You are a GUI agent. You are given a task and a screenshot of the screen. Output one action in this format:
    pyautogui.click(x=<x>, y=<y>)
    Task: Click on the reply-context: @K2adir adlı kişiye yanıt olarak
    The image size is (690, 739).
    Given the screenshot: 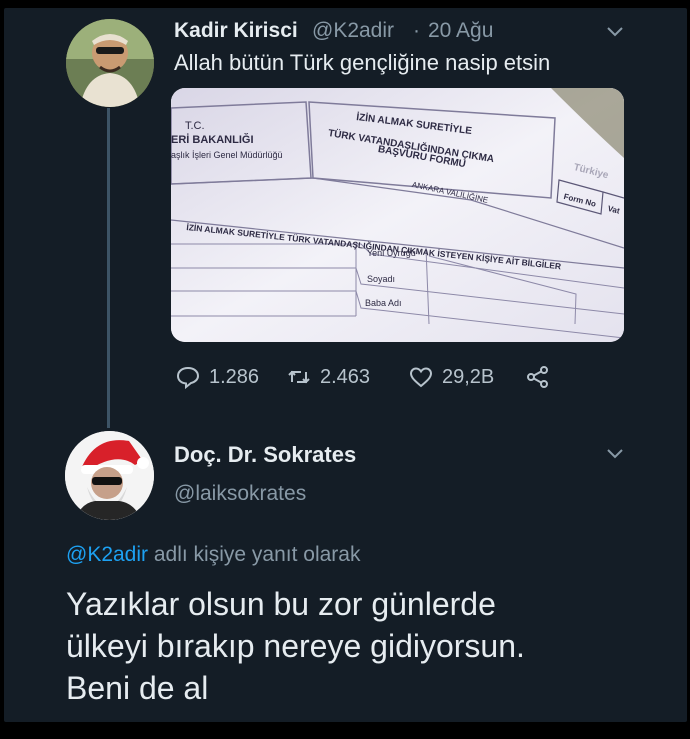 What is the action you would take?
    pyautogui.click(x=213, y=555)
    